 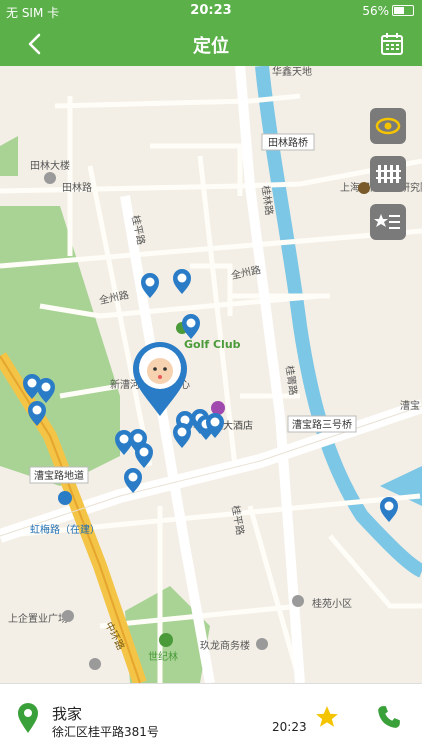 I want to click on battery-indicator: 56%, so click(x=388, y=11).